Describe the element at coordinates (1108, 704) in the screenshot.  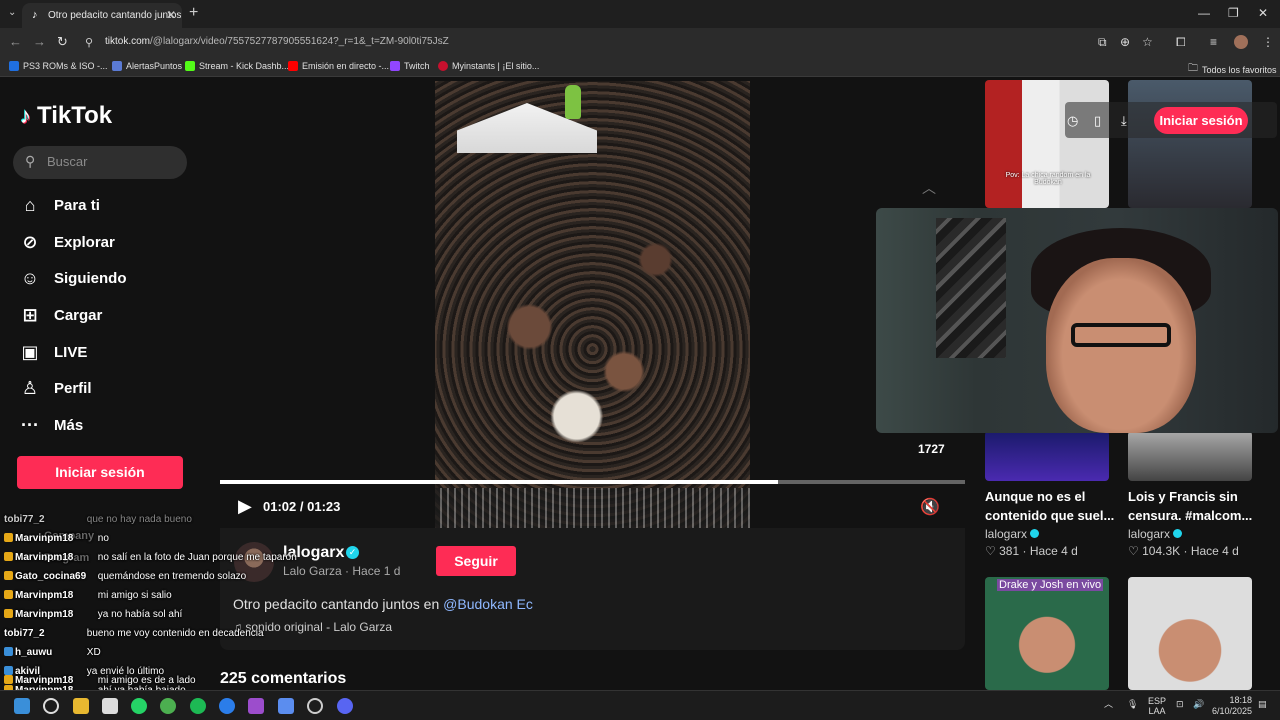
I see `tray-chevron-icon: ︿` at that location.